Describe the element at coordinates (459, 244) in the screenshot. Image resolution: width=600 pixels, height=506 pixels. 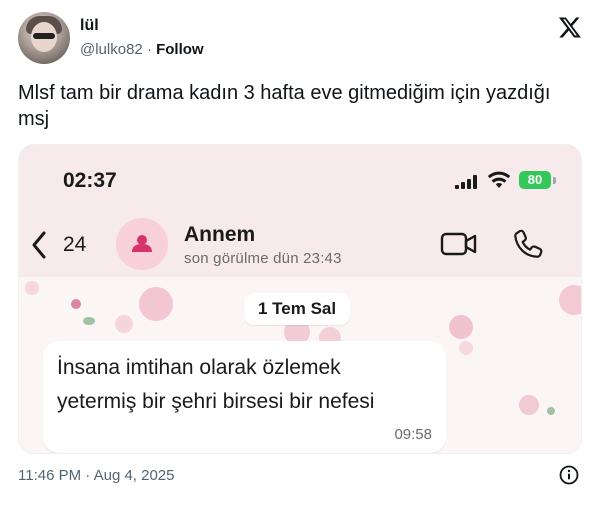
I see `video-camera-icon` at that location.